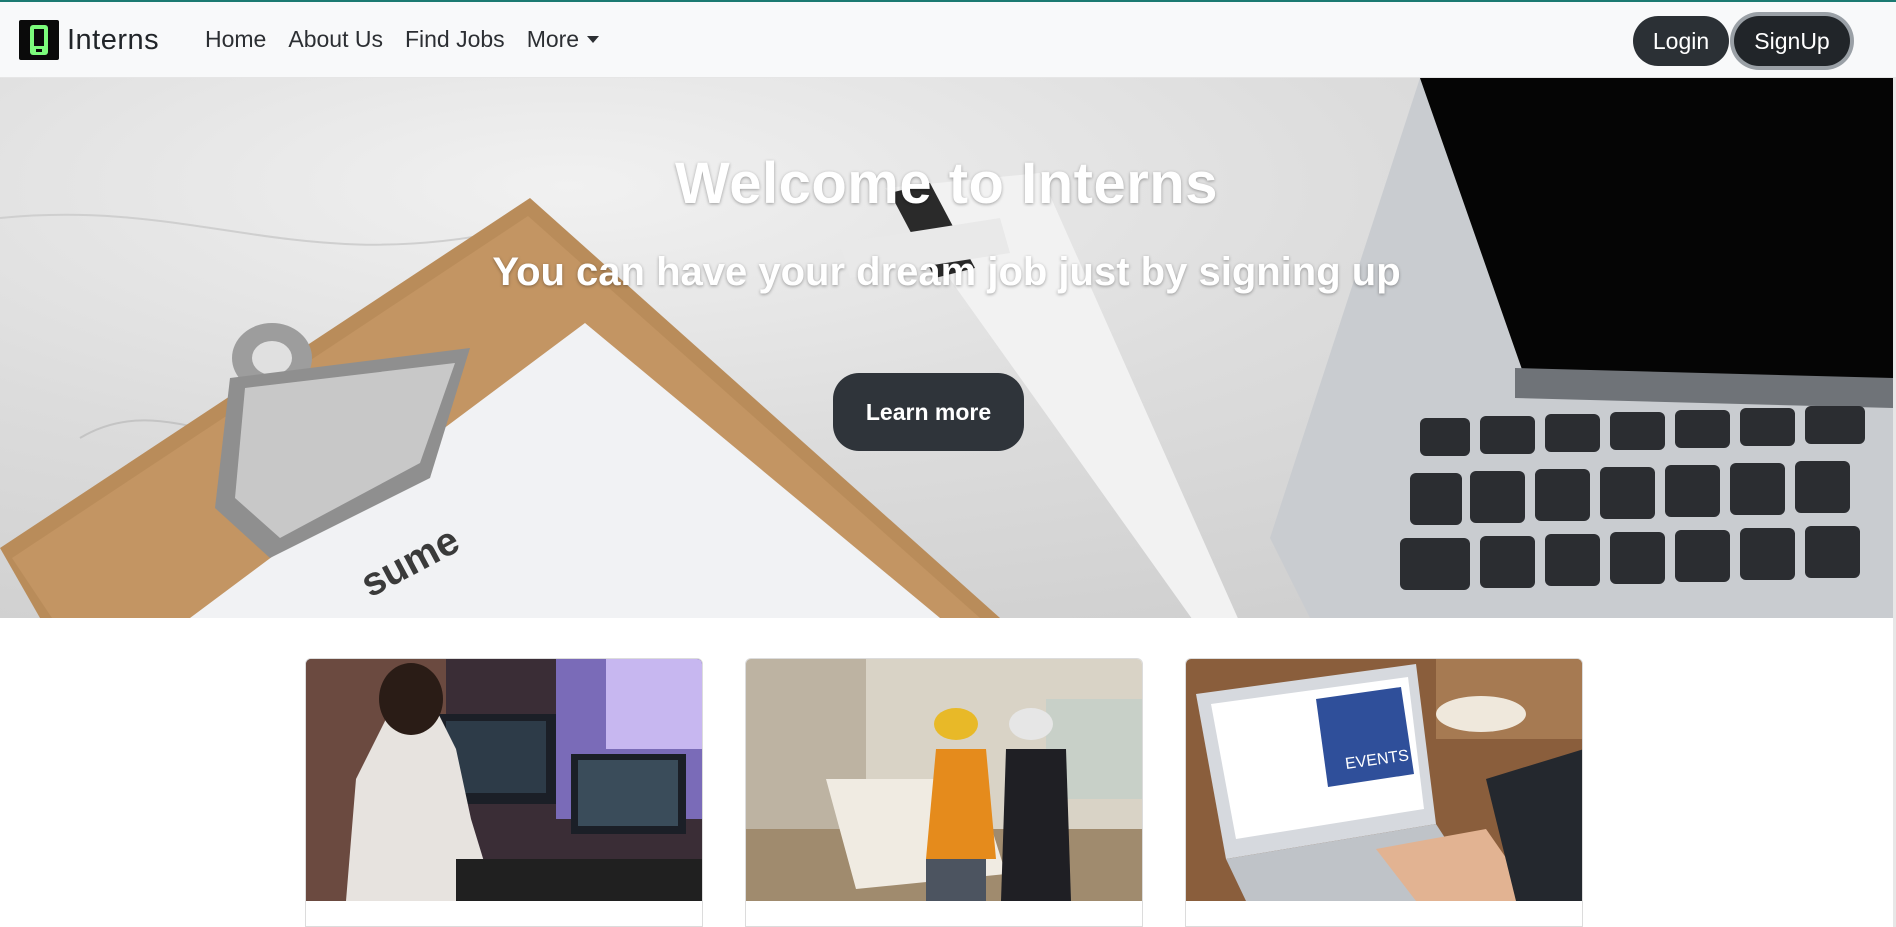  I want to click on learn-more-button: Learn more, so click(928, 412).